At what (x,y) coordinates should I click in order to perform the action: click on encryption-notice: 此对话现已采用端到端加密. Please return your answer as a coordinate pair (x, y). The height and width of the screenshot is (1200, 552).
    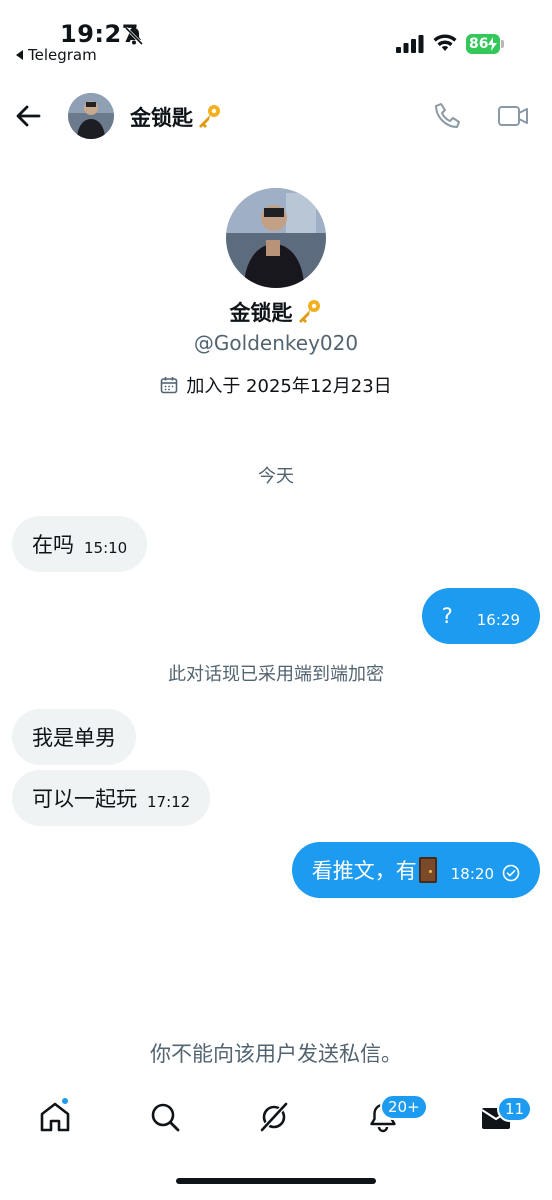
    Looking at the image, I should click on (276, 674).